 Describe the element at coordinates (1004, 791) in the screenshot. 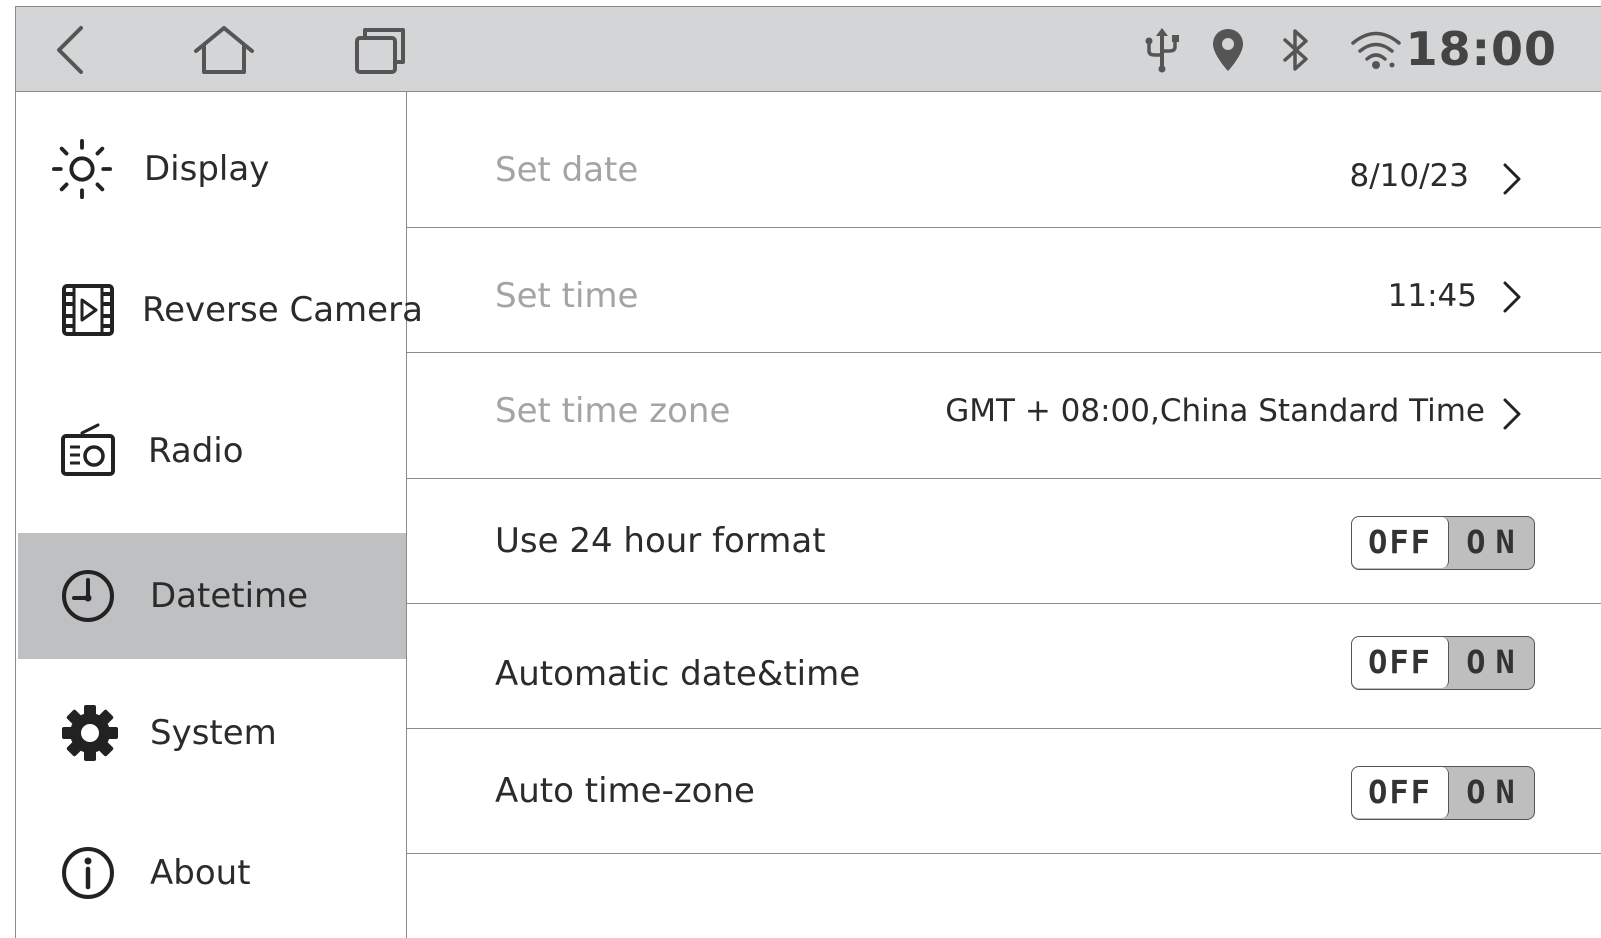

I see `auto-time-zone-row: Auto time-zone OFF ON` at that location.